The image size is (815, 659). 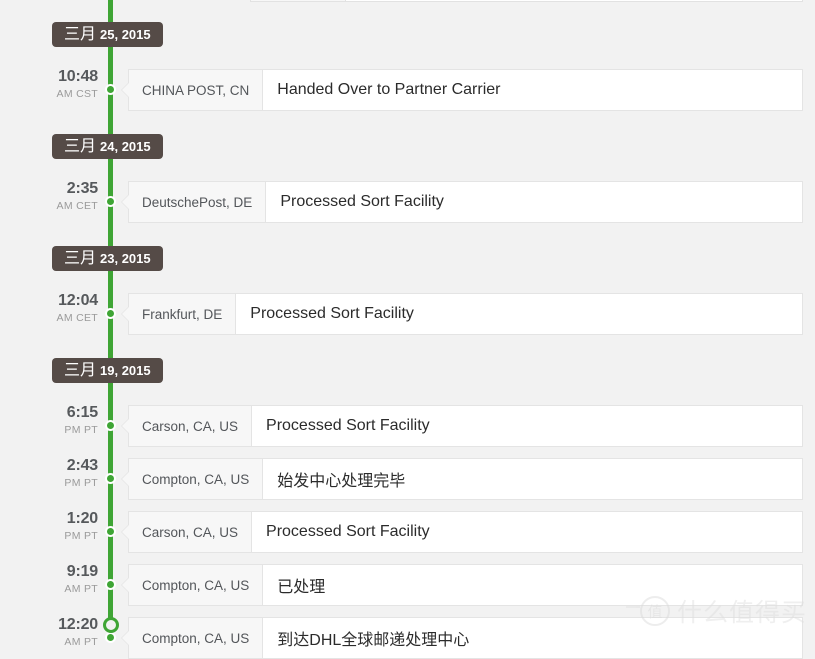 I want to click on event-timezone: AM CST, so click(x=77, y=94).